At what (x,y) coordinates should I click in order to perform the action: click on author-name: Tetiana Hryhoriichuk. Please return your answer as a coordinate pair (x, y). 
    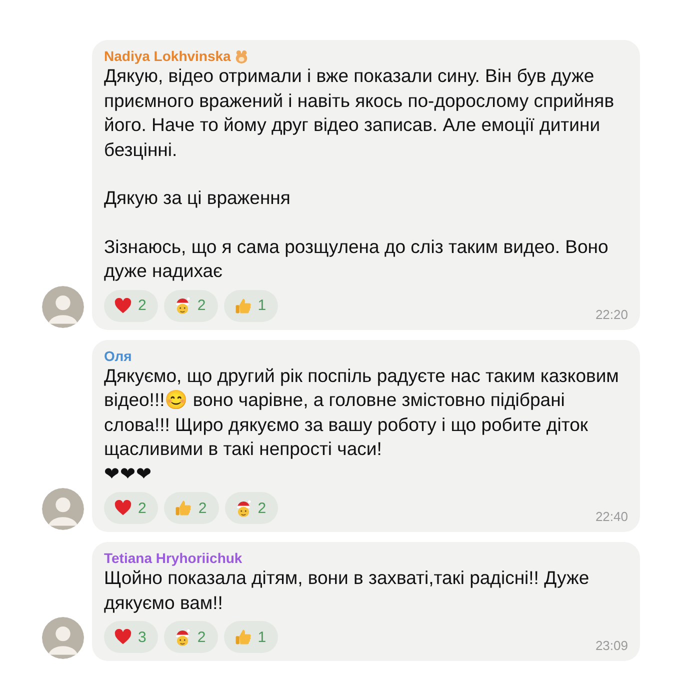
    Looking at the image, I should click on (173, 558).